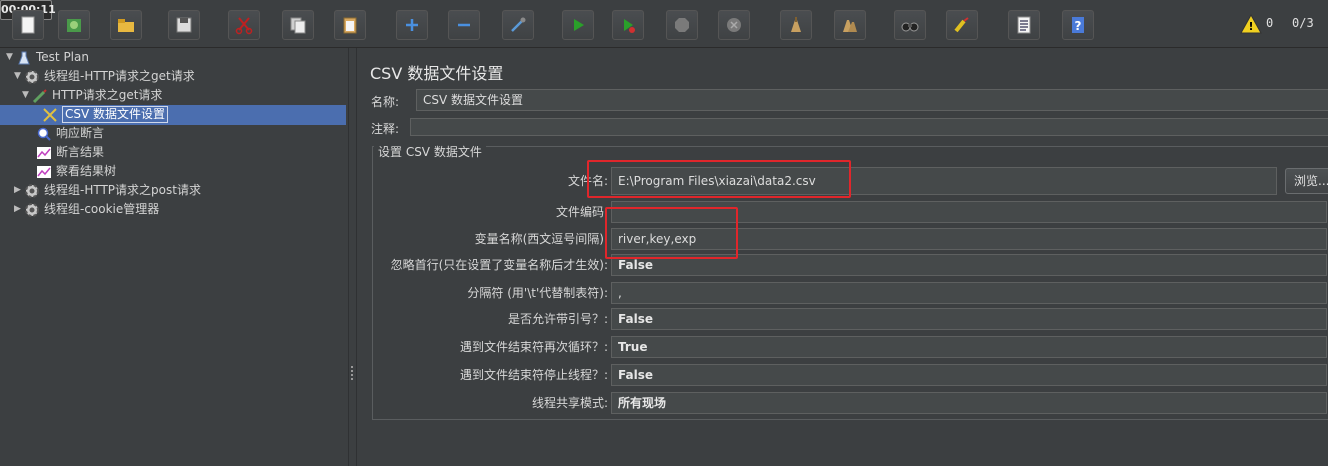  I want to click on cut-icon, so click(244, 25).